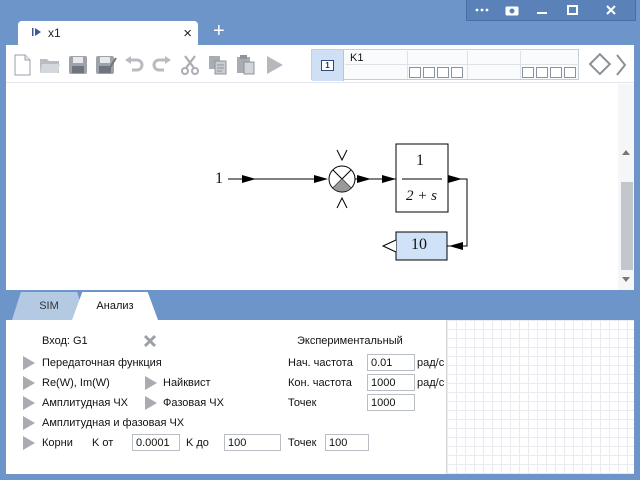 The width and height of the screenshot is (640, 480). Describe the element at coordinates (29, 363) in the screenshot. I see `transfer-fn-play-icon` at that location.